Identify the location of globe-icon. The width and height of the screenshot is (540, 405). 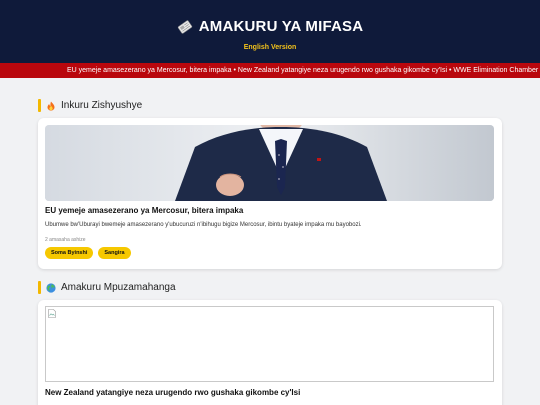
(51, 287).